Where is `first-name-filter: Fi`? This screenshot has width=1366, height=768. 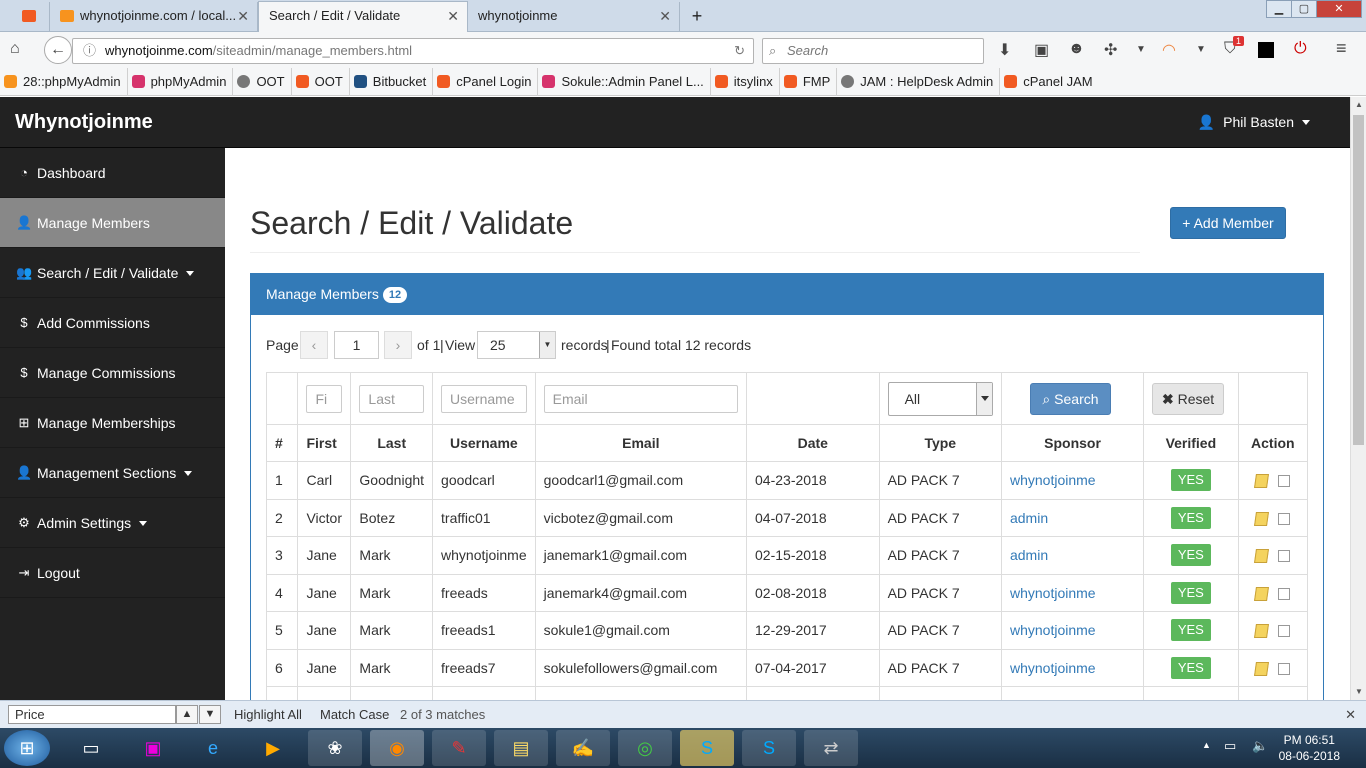
first-name-filter: Fi is located at coordinates (324, 398).